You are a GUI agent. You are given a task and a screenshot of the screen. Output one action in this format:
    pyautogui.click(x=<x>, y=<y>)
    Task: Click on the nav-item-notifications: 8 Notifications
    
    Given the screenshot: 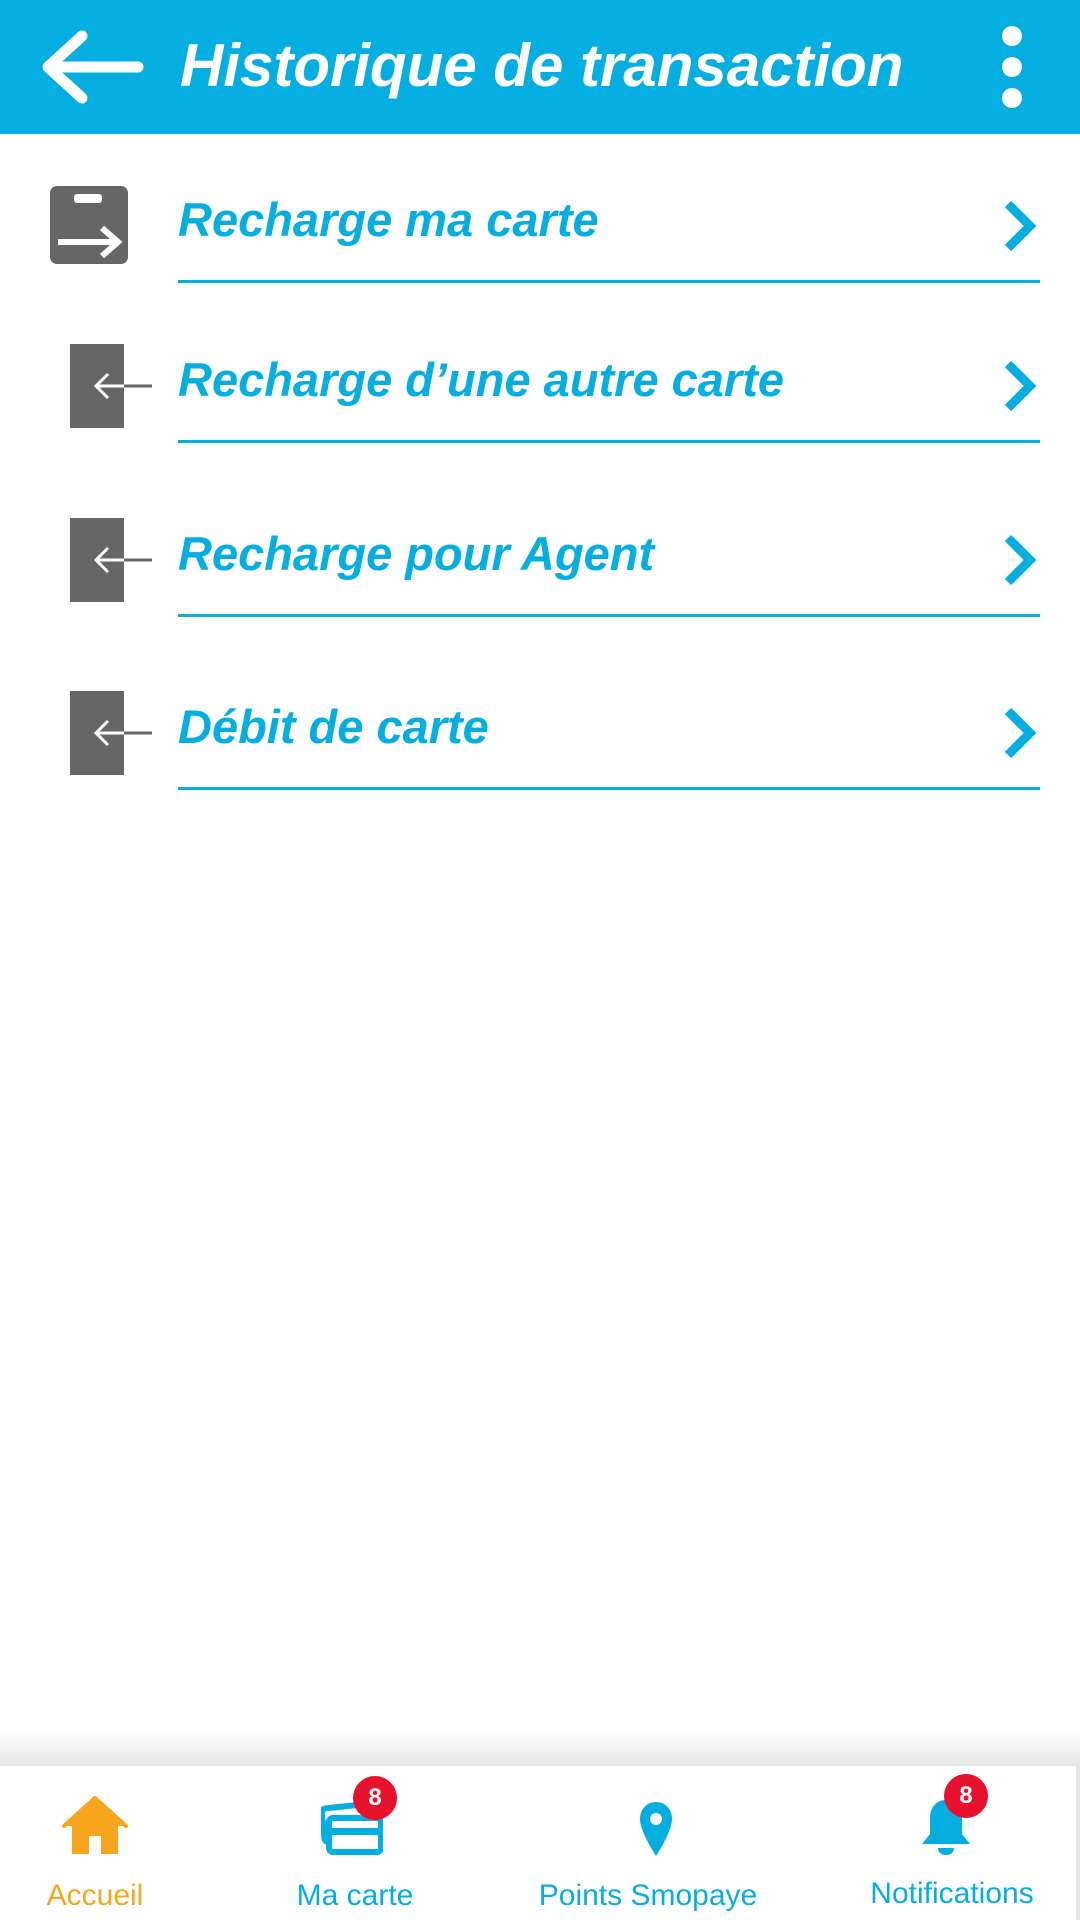 What is the action you would take?
    pyautogui.click(x=952, y=1843)
    